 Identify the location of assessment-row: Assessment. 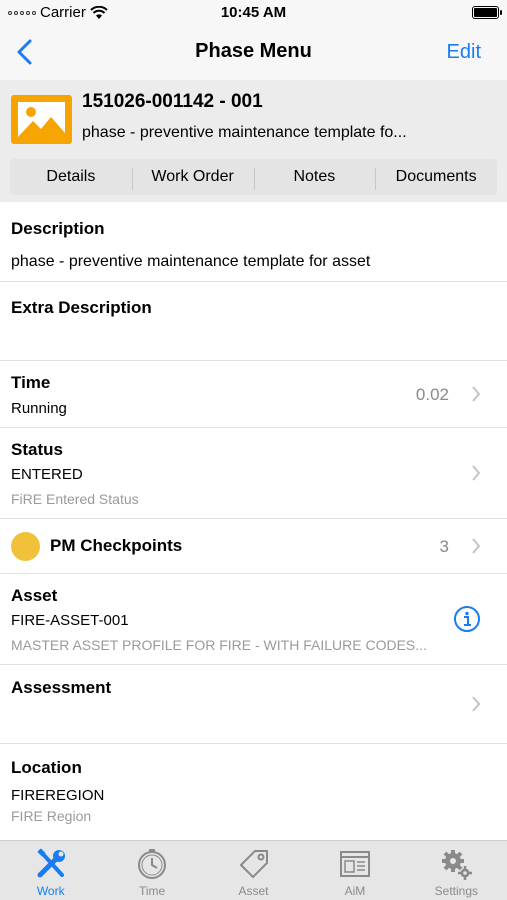
(253, 704).